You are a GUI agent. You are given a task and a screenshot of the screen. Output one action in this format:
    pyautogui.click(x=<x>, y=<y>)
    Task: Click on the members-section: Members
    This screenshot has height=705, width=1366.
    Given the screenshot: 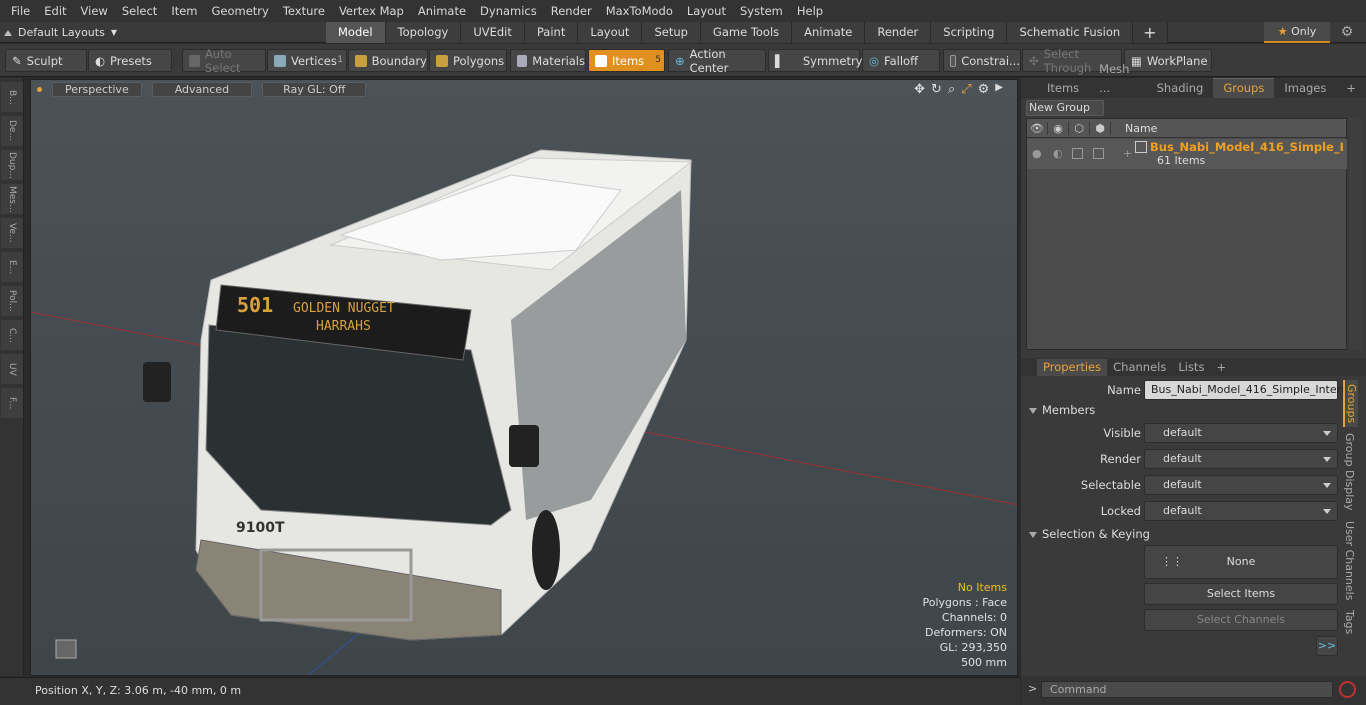 What is the action you would take?
    pyautogui.click(x=1194, y=411)
    